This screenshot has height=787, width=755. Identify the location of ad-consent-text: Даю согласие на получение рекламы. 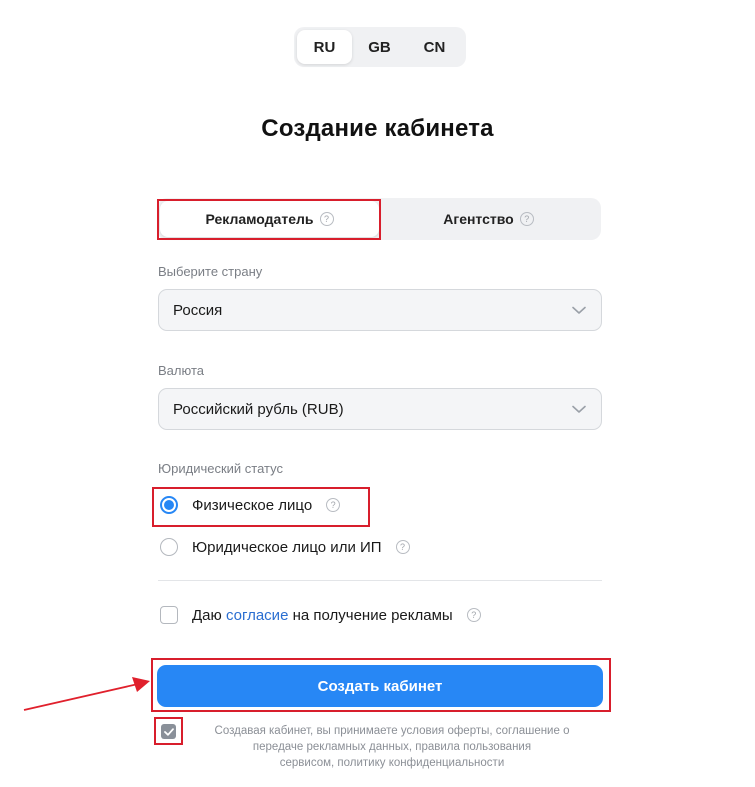
(322, 615).